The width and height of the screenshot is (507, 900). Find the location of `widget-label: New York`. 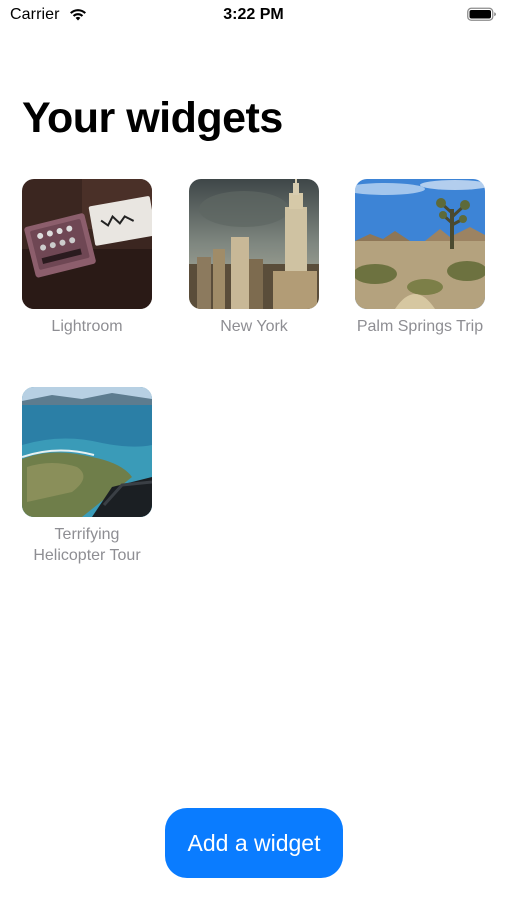

widget-label: New York is located at coordinates (254, 326).